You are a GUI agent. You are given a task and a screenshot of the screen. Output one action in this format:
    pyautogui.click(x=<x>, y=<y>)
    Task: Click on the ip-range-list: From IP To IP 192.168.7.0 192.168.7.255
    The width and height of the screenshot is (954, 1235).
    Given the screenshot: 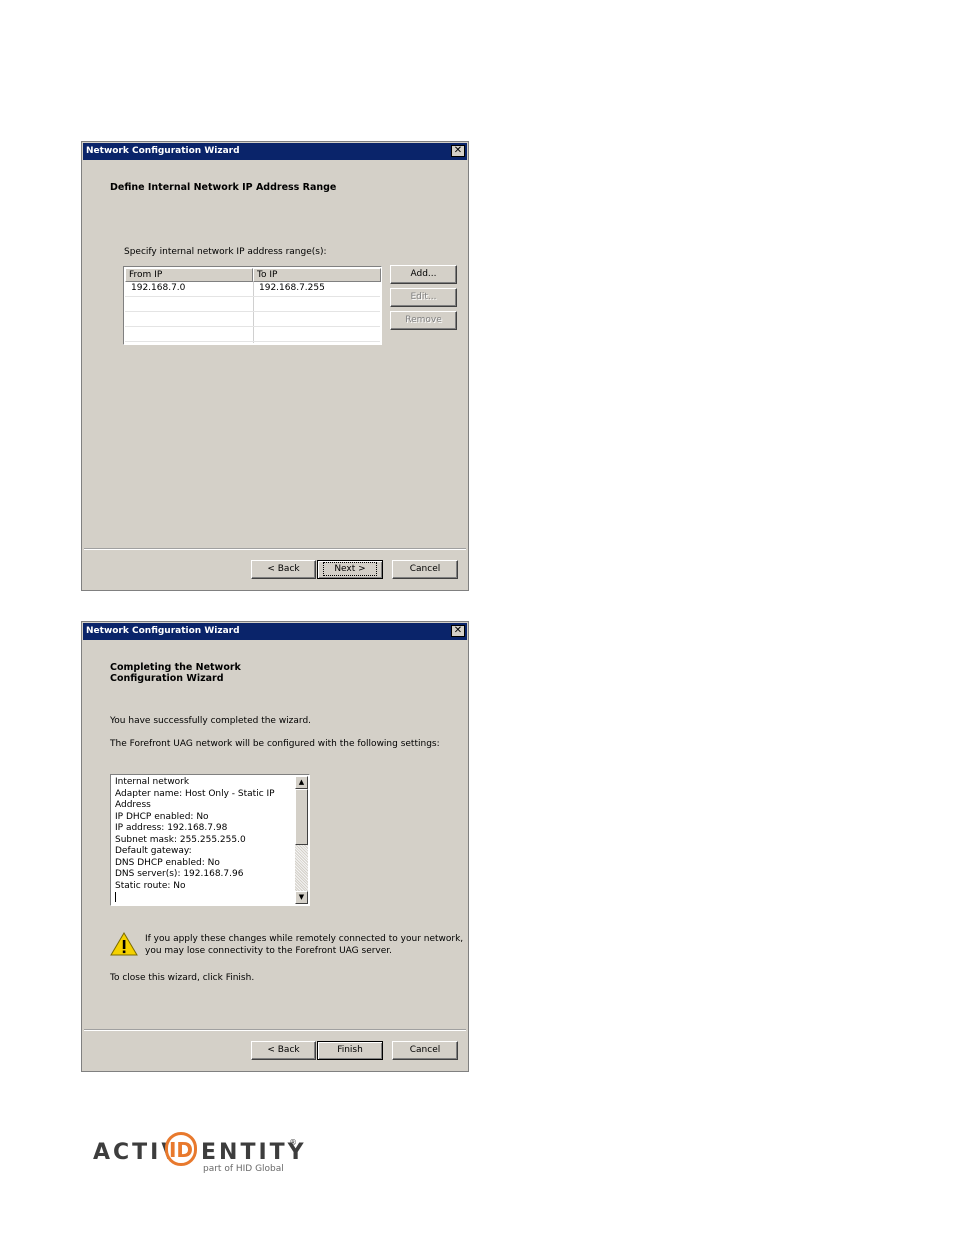 What is the action you would take?
    pyautogui.click(x=252, y=305)
    